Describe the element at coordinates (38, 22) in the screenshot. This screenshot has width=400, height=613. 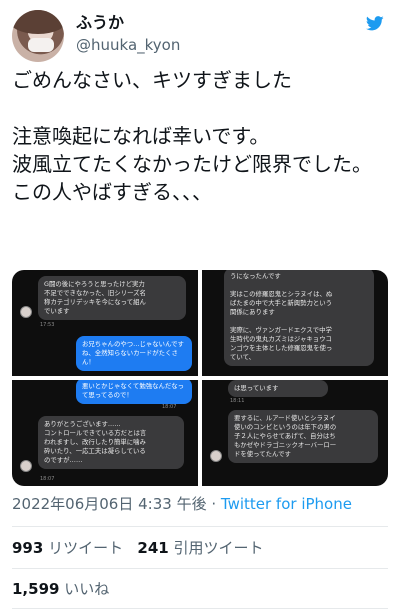
I see `avatar-hair` at that location.